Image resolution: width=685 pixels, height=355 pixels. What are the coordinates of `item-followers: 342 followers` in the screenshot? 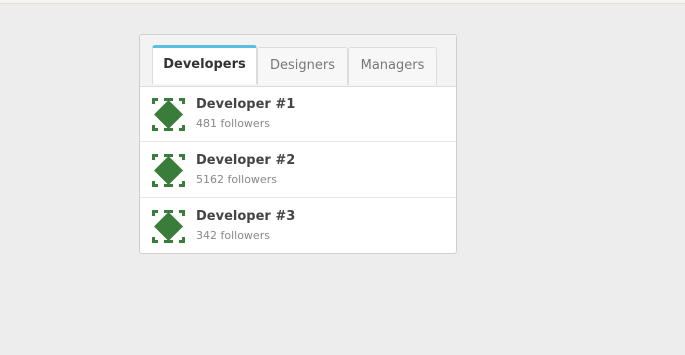 It's located at (233, 235).